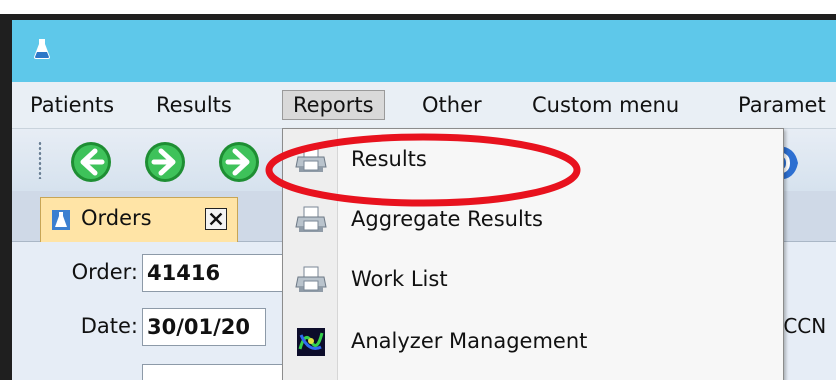  Describe the element at coordinates (204, 327) in the screenshot. I see `date-field: 30/01/20` at that location.